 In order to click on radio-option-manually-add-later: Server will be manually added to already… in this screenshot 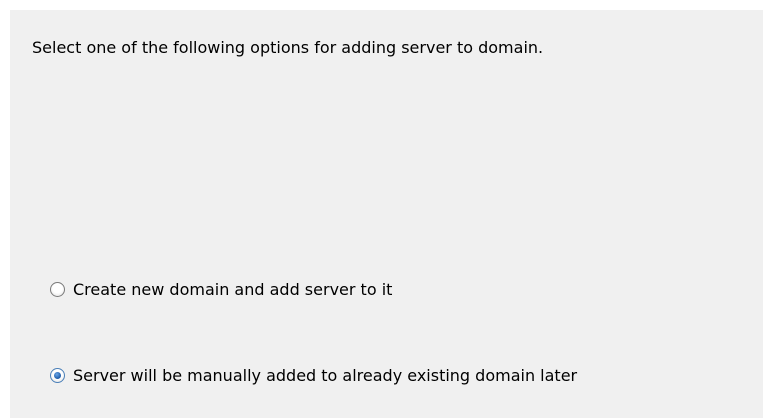, I will do `click(313, 375)`.